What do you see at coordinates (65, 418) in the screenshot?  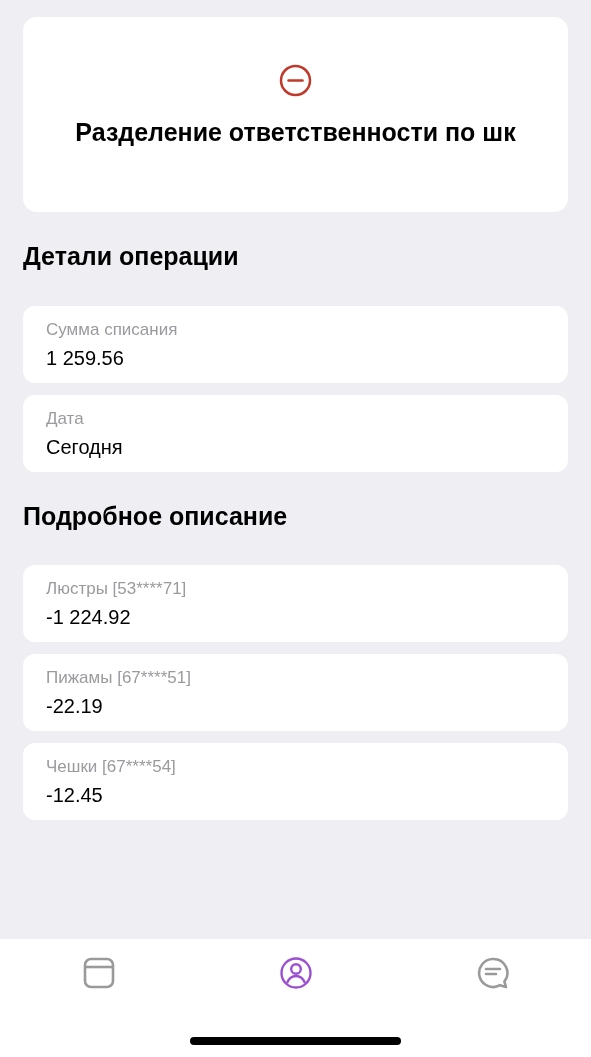 I see `field-label: Дата` at bounding box center [65, 418].